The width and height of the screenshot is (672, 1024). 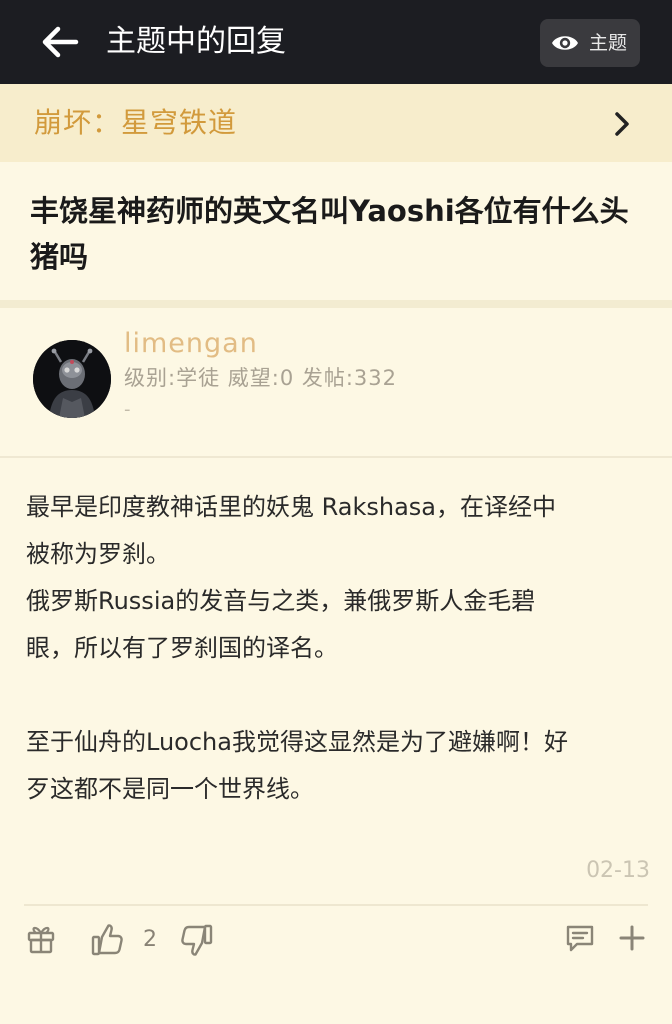 What do you see at coordinates (281, 601) in the screenshot?
I see `reply-line: 俄罗斯Russia的发音与之类，兼俄罗斯人金毛碧` at bounding box center [281, 601].